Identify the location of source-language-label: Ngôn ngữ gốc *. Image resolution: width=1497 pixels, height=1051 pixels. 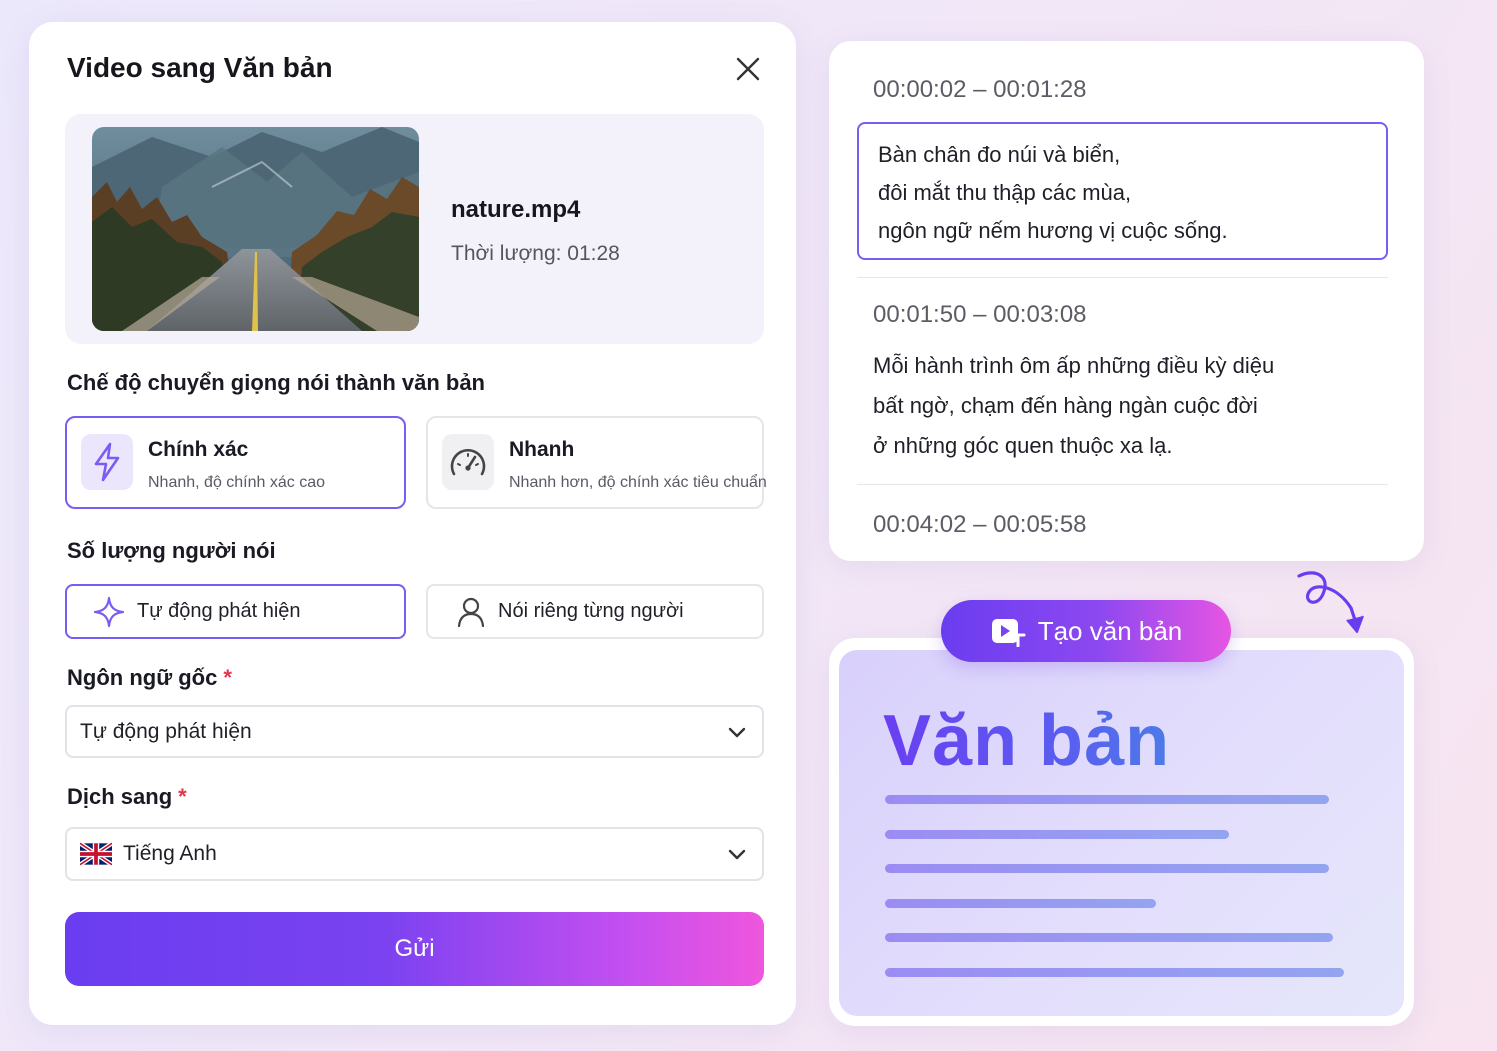
(149, 678).